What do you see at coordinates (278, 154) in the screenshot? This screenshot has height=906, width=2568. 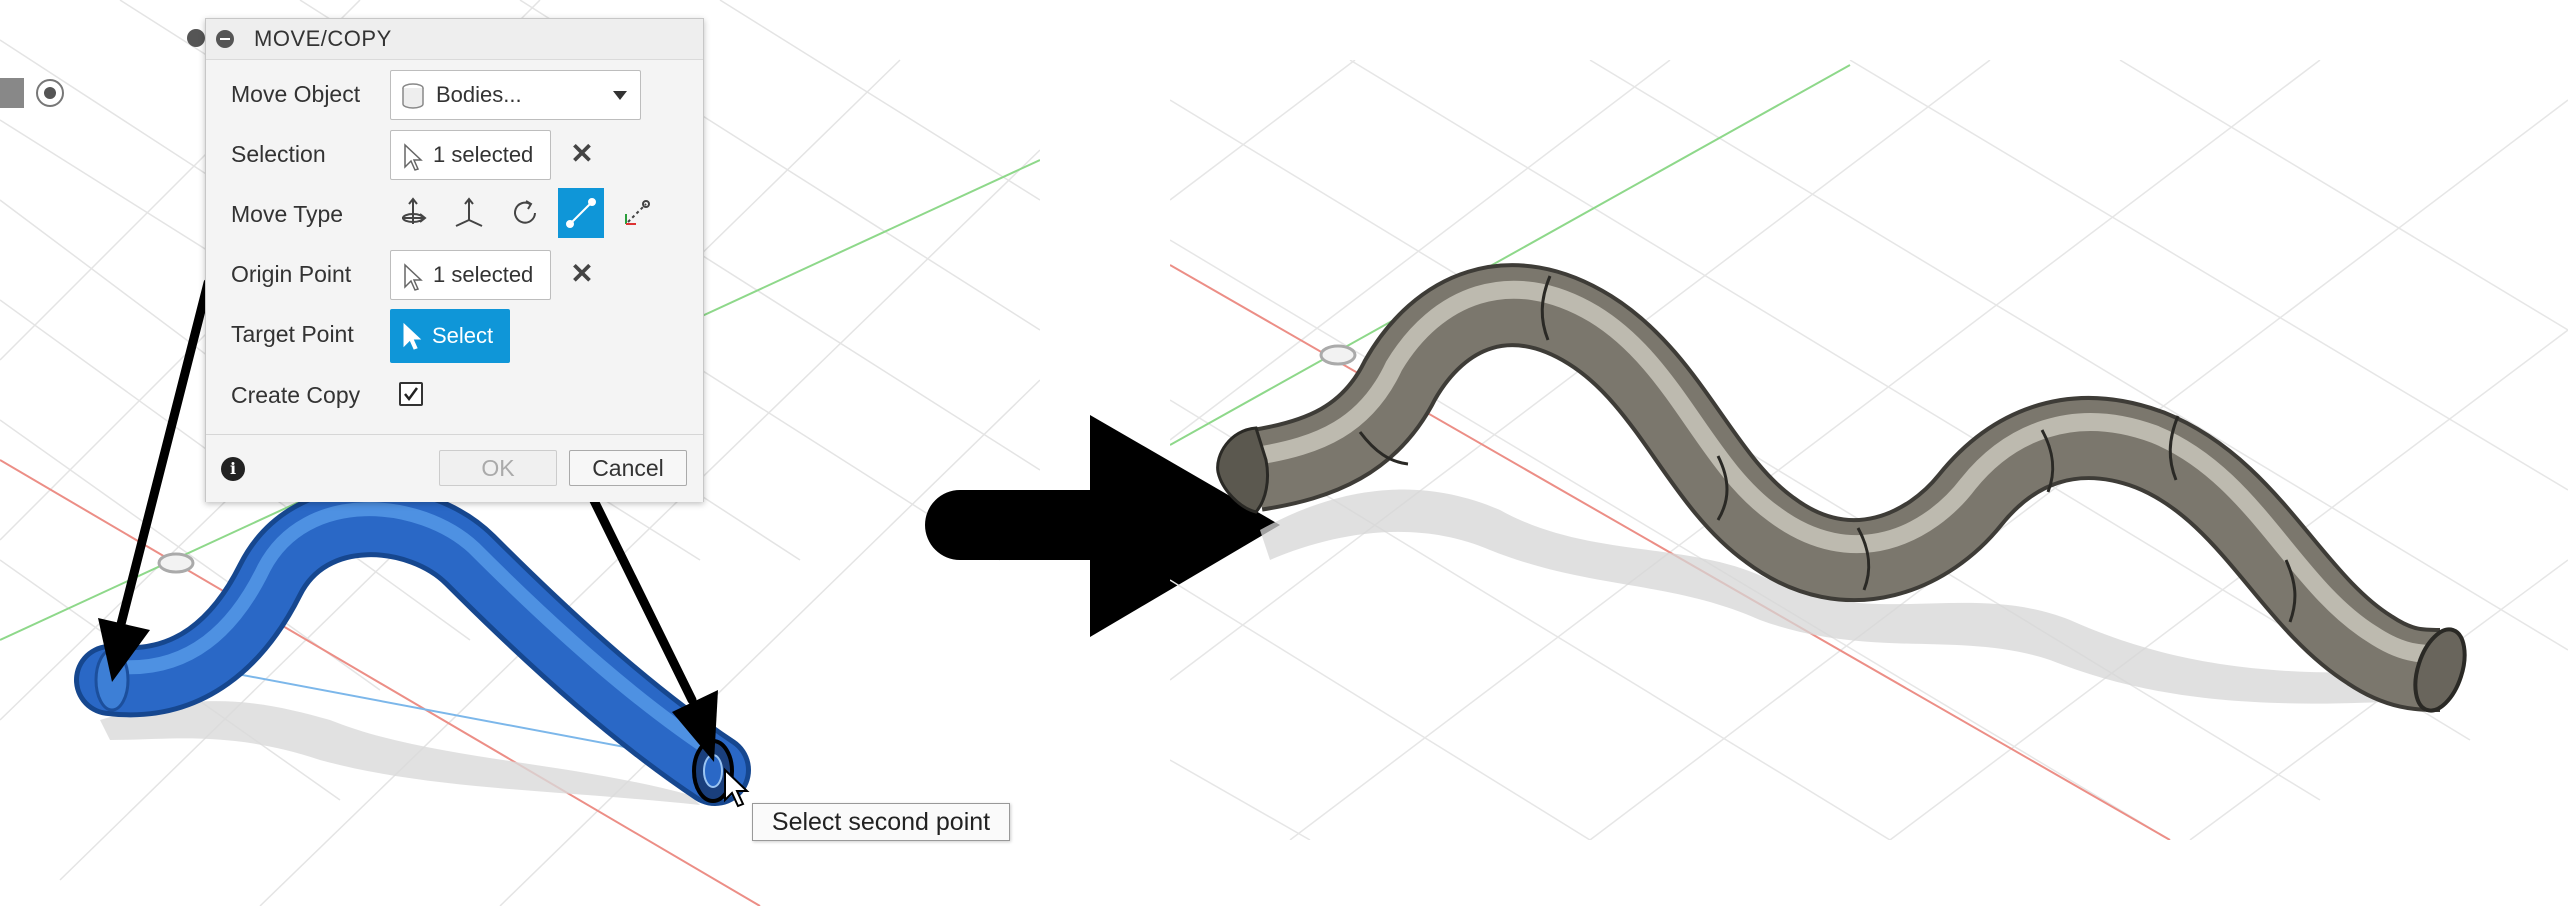 I see `selection-label: Selection` at bounding box center [278, 154].